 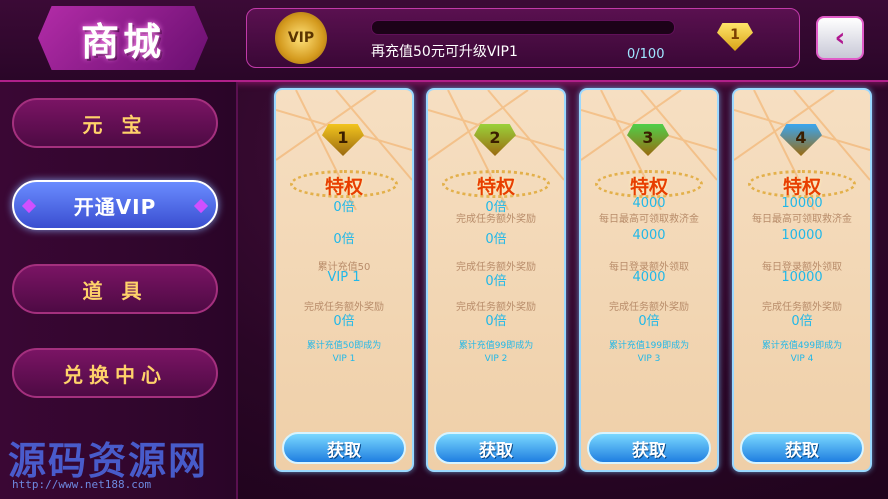 I want to click on benefit-value-2: VIP 1, so click(x=344, y=277).